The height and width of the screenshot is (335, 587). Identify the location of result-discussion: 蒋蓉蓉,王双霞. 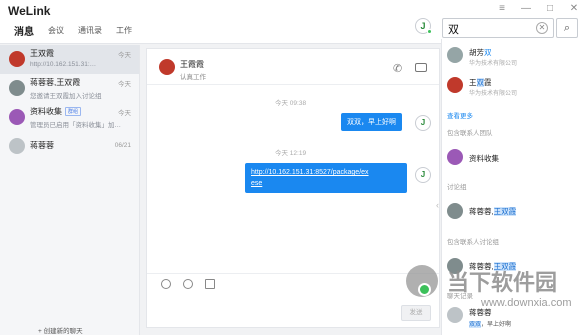
(514, 213).